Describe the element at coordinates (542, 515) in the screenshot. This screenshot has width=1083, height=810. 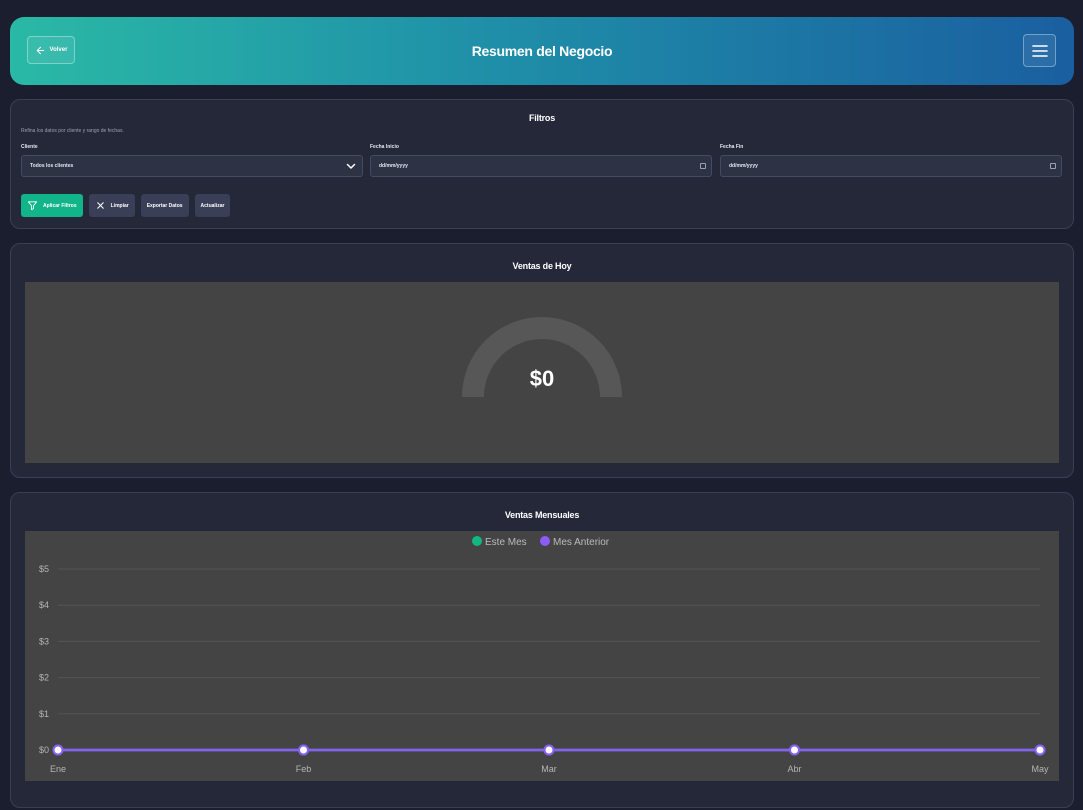
I see `monthly-sales-title: Ventas Mensuales` at that location.